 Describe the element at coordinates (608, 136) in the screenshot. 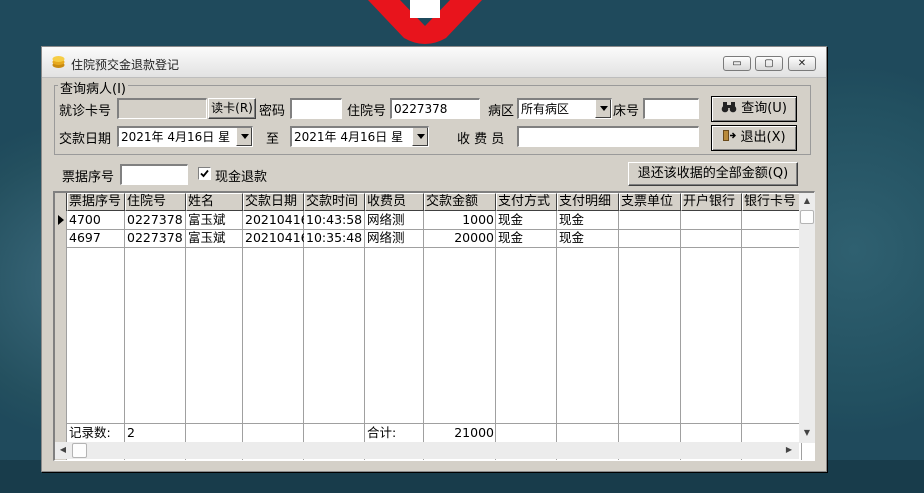

I see `cashier-field` at that location.